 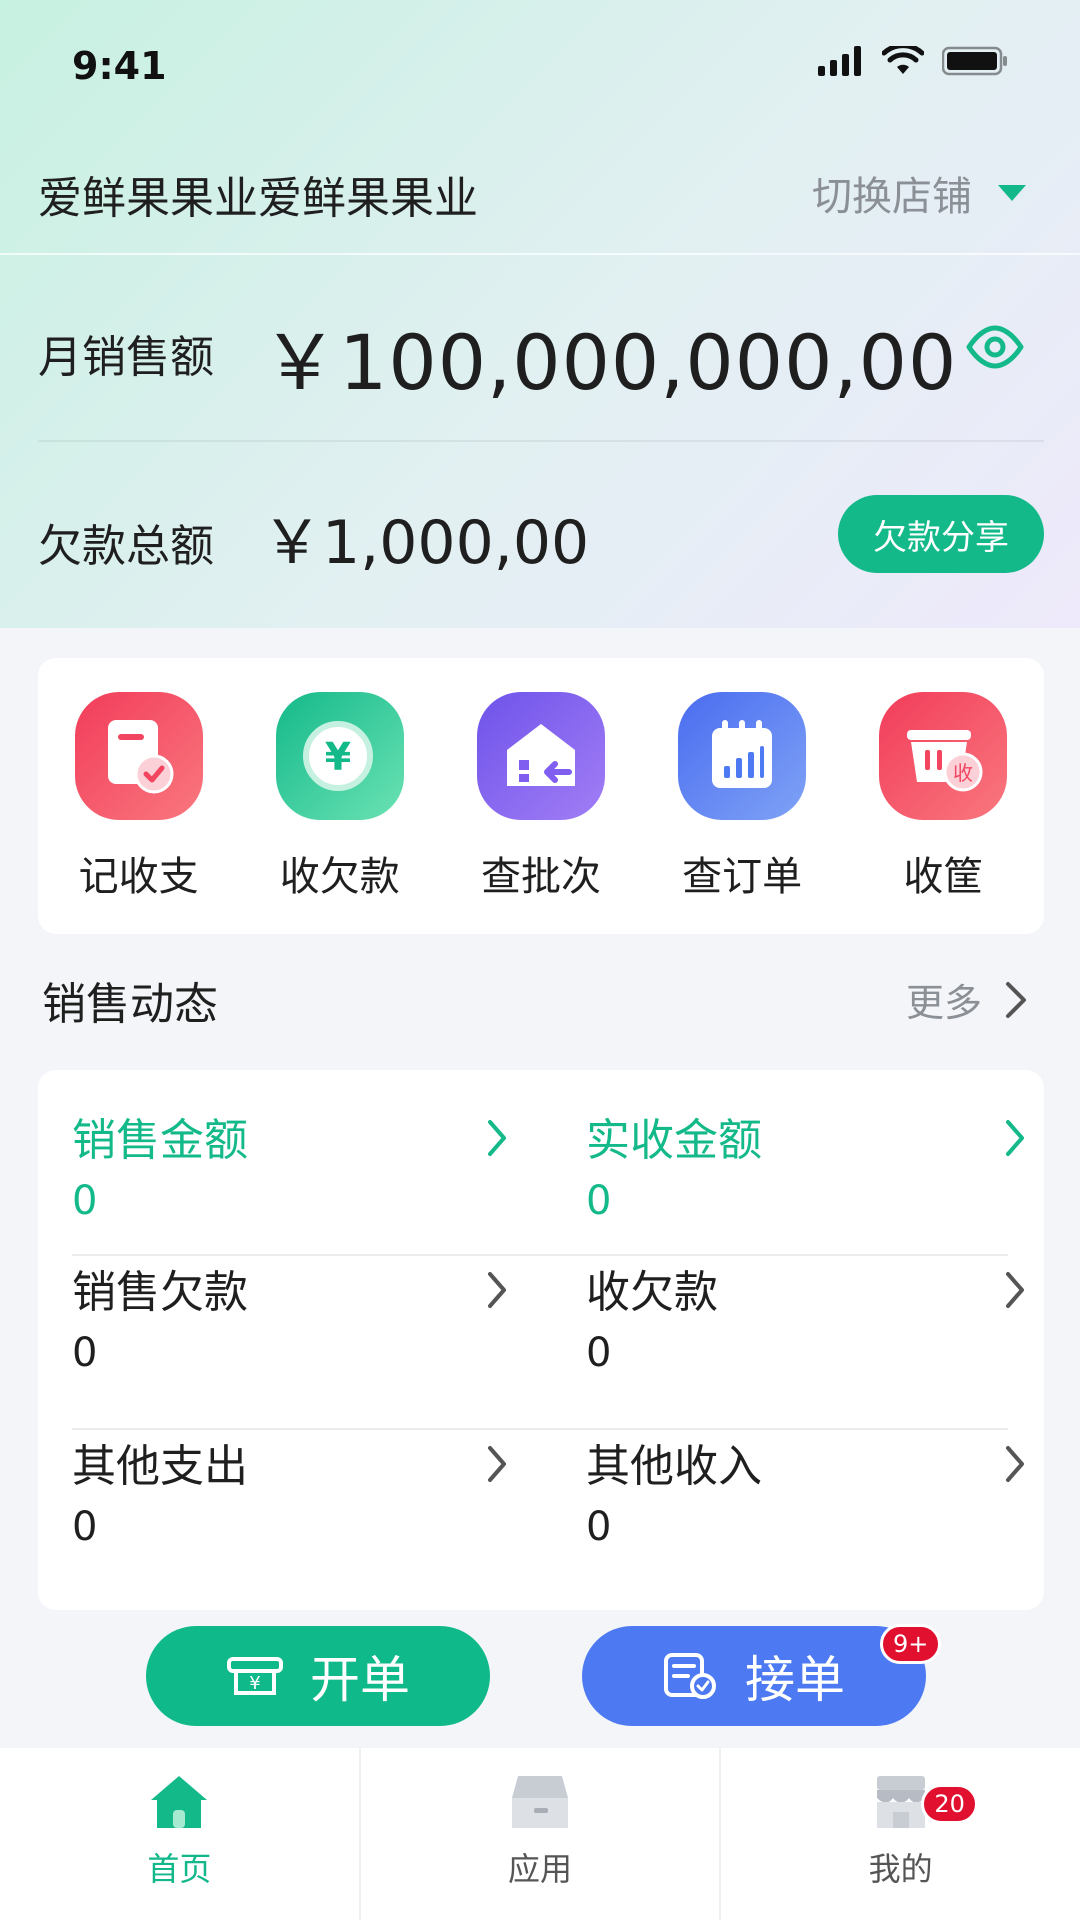 I want to click on stat-sales-debt: 销售欠款 0, so click(x=302, y=1331).